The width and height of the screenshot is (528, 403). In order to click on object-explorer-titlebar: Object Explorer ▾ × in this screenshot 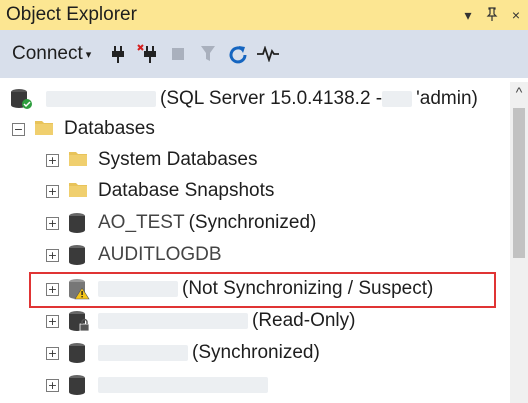, I will do `click(264, 15)`.